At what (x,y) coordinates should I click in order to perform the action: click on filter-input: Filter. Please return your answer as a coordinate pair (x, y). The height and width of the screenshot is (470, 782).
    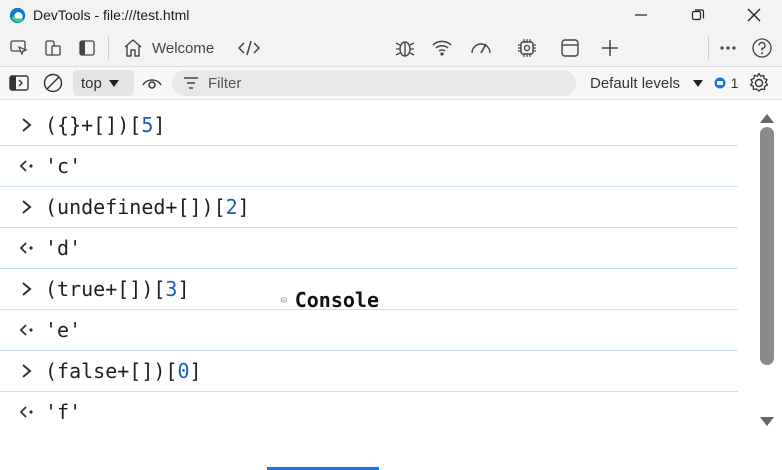
    Looking at the image, I should click on (374, 83).